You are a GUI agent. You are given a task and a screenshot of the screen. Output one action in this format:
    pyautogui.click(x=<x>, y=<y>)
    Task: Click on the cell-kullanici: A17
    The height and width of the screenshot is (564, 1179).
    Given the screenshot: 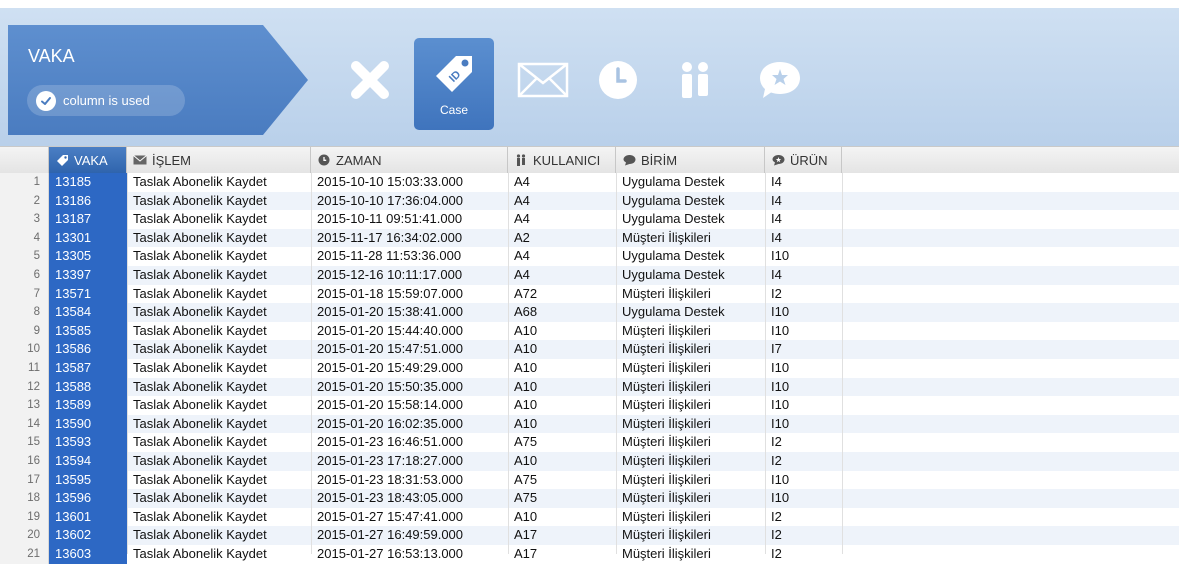 What is the action you would take?
    pyautogui.click(x=526, y=553)
    